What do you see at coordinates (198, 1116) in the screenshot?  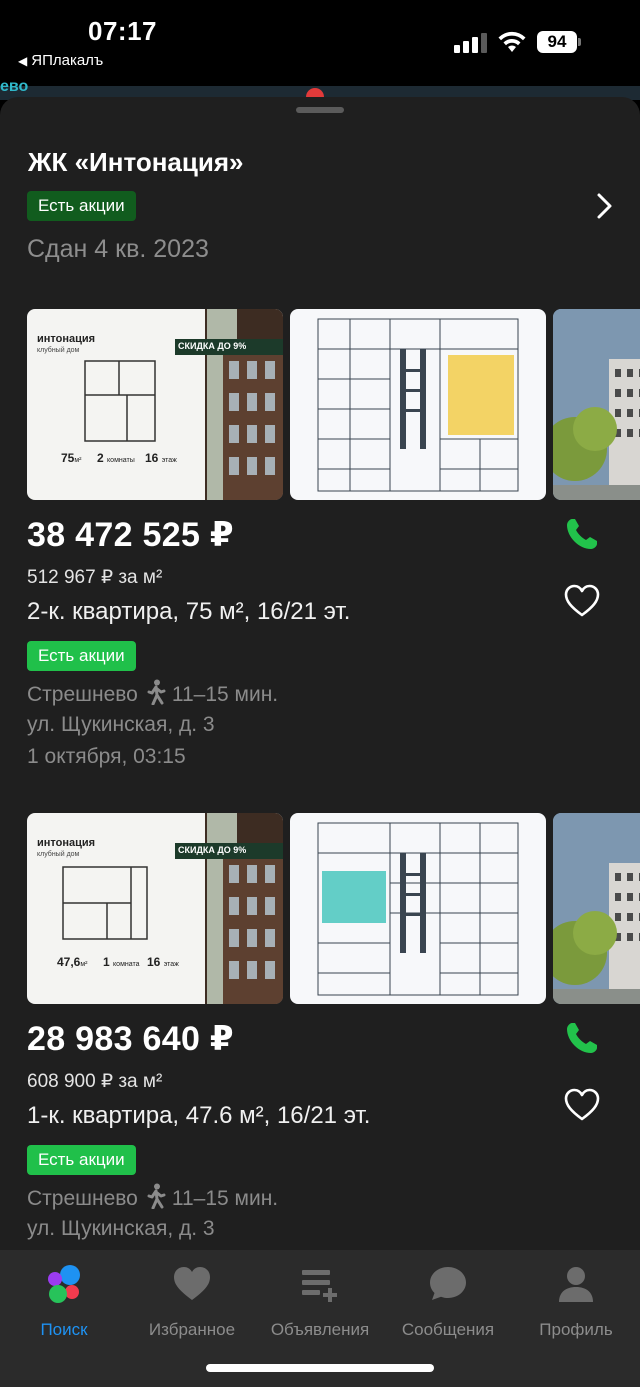 I see `listing-description: 1-к. квартира, 47.6 м², 16/21 эт.` at bounding box center [198, 1116].